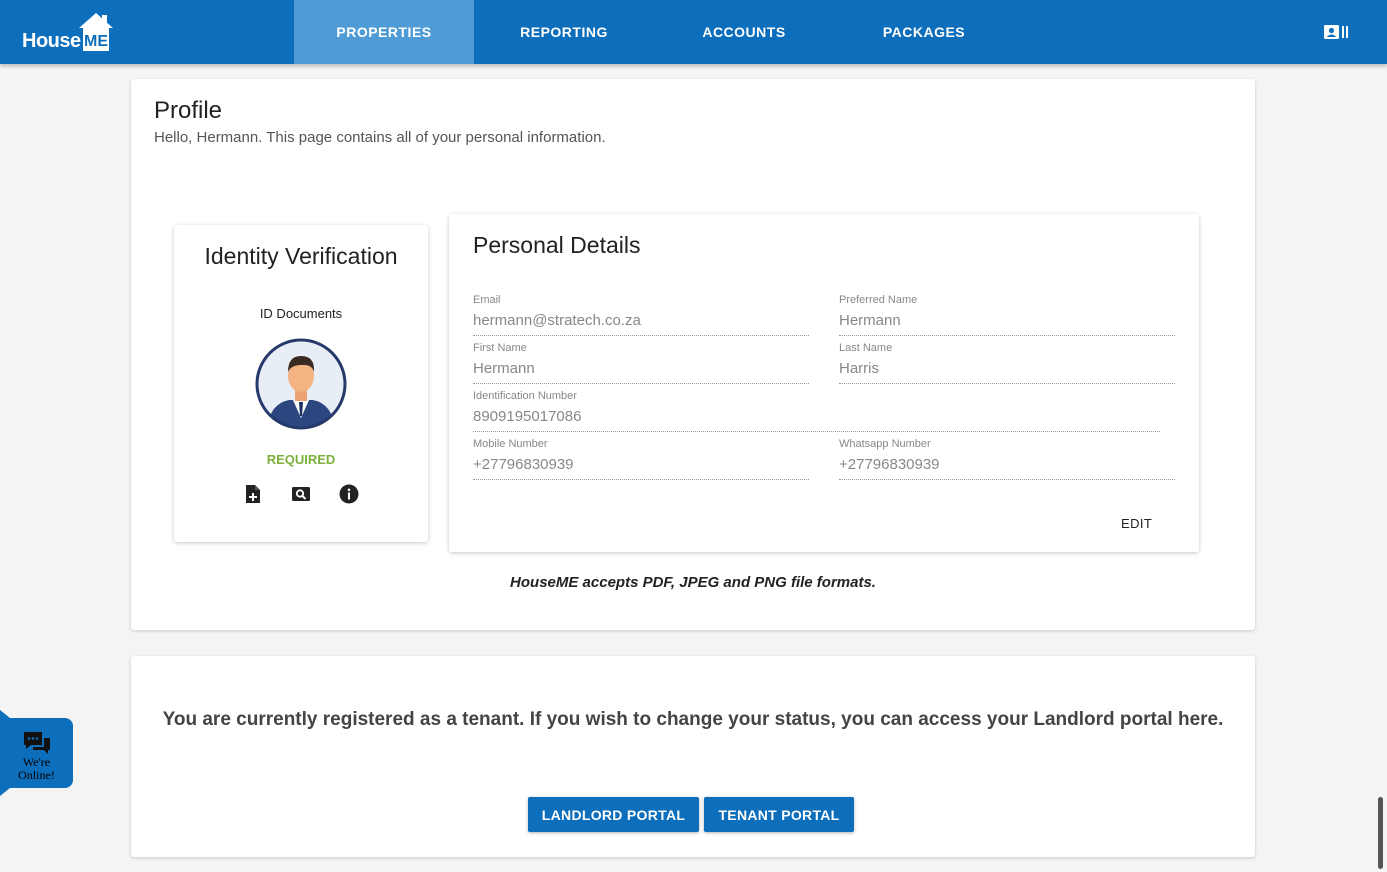 Image resolution: width=1387 pixels, height=872 pixels. I want to click on identity-title: Identity Verification, so click(301, 256).